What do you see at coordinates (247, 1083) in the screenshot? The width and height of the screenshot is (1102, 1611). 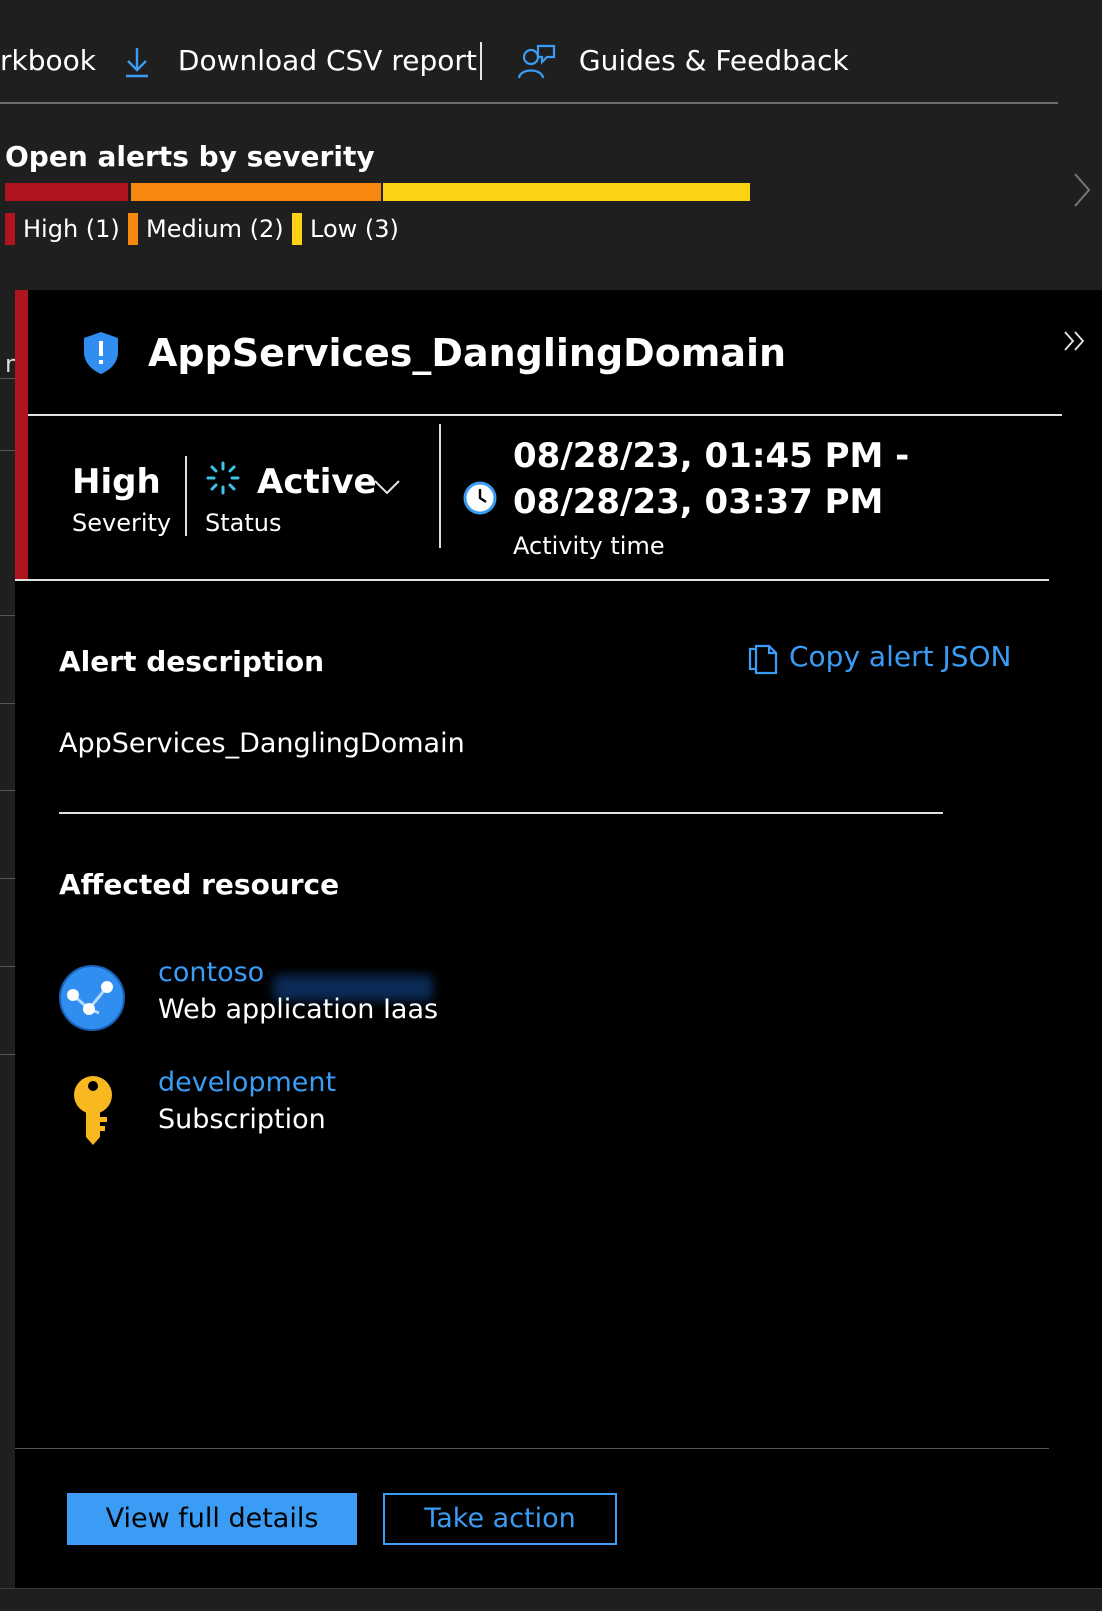 I see `resource-link-development: development` at bounding box center [247, 1083].